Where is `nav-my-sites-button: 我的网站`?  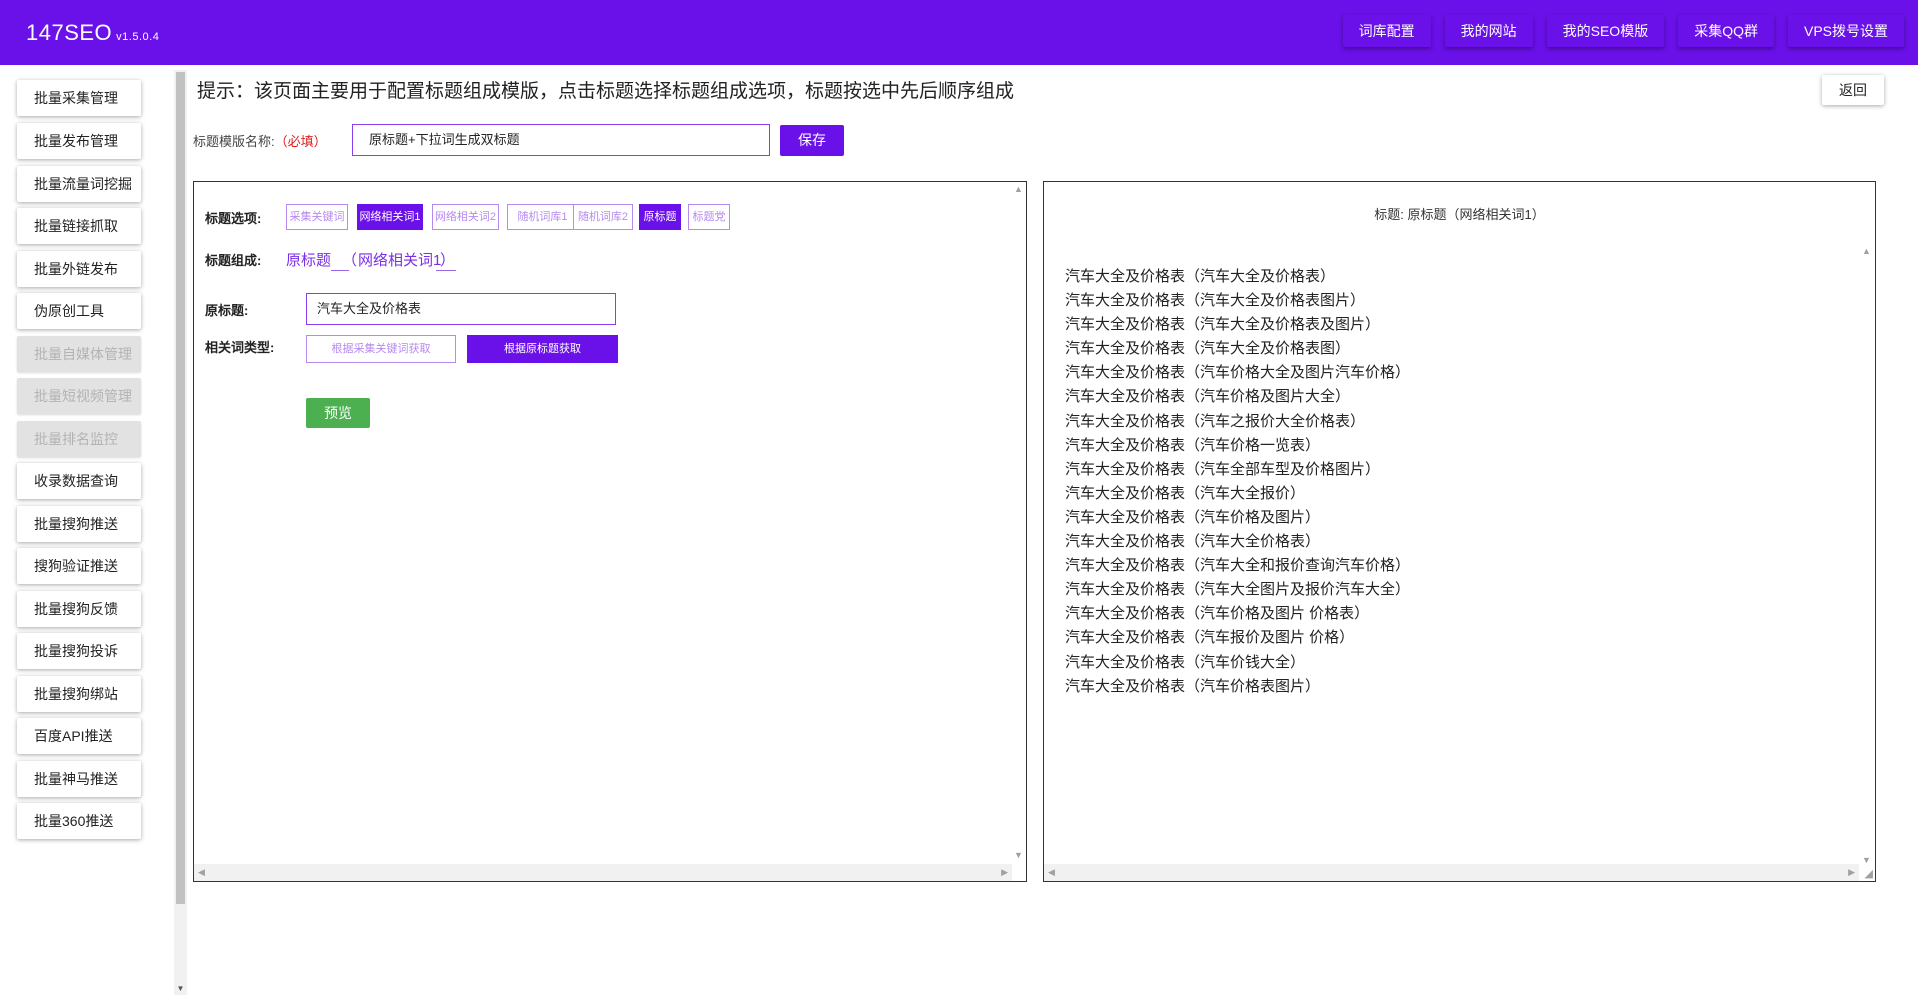 nav-my-sites-button: 我的网站 is located at coordinates (1488, 31).